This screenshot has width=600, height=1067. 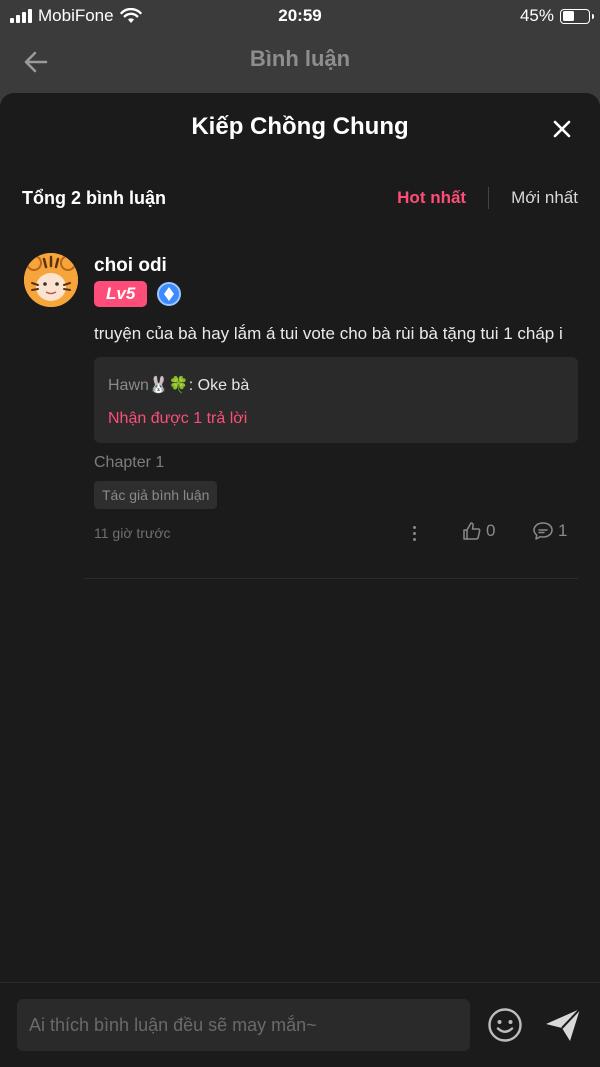 I want to click on tab-hot: Hot nhất, so click(x=431, y=198).